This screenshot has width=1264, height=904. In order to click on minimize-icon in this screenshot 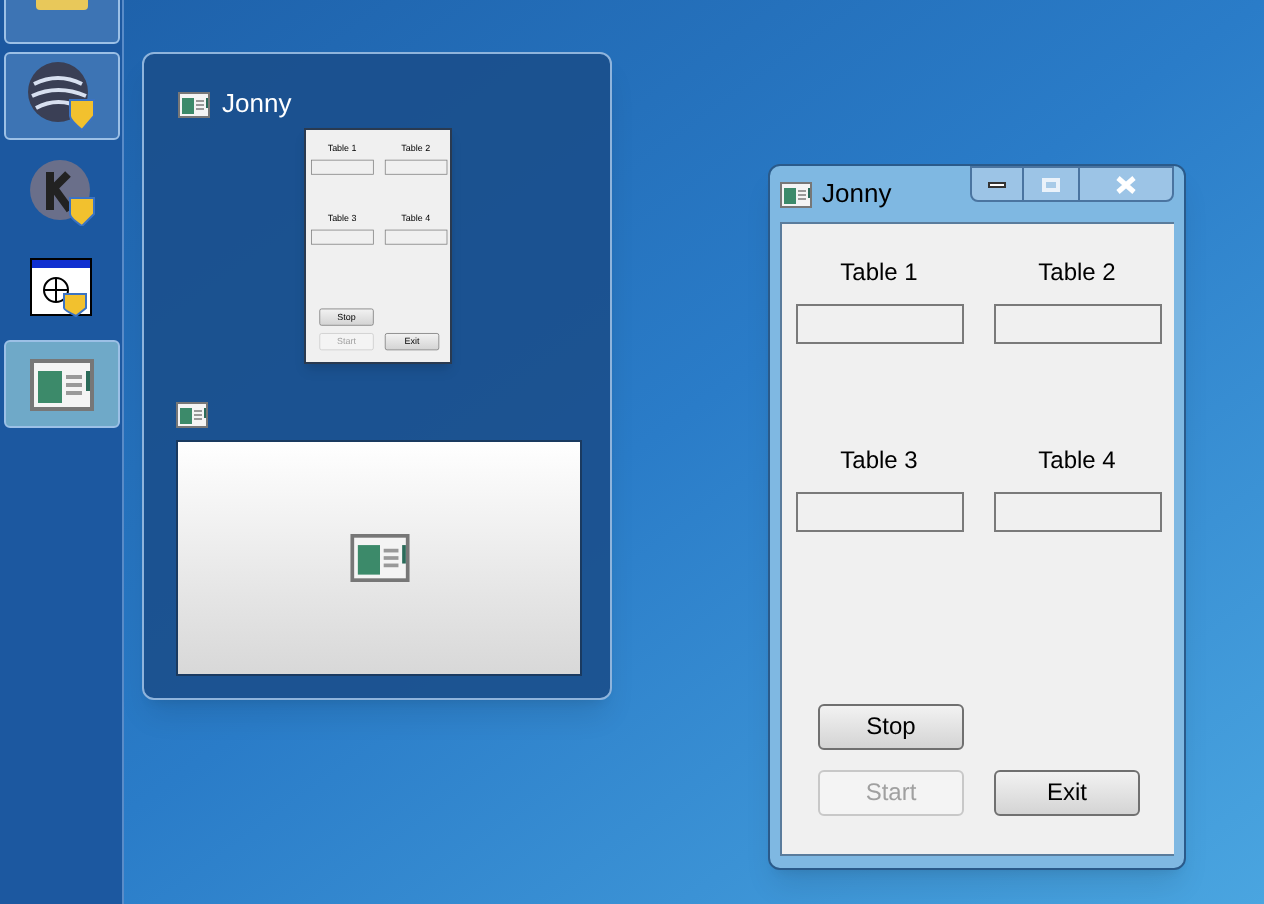, I will do `click(997, 184)`.